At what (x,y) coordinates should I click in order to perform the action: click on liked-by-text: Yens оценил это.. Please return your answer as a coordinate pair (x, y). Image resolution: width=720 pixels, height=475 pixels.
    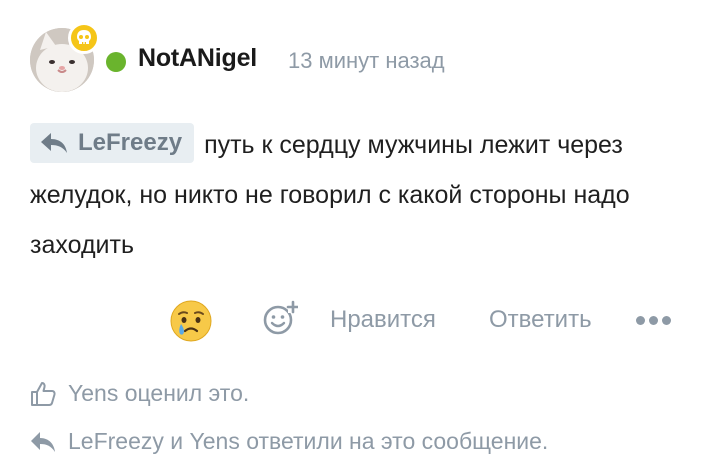
    Looking at the image, I should click on (159, 393).